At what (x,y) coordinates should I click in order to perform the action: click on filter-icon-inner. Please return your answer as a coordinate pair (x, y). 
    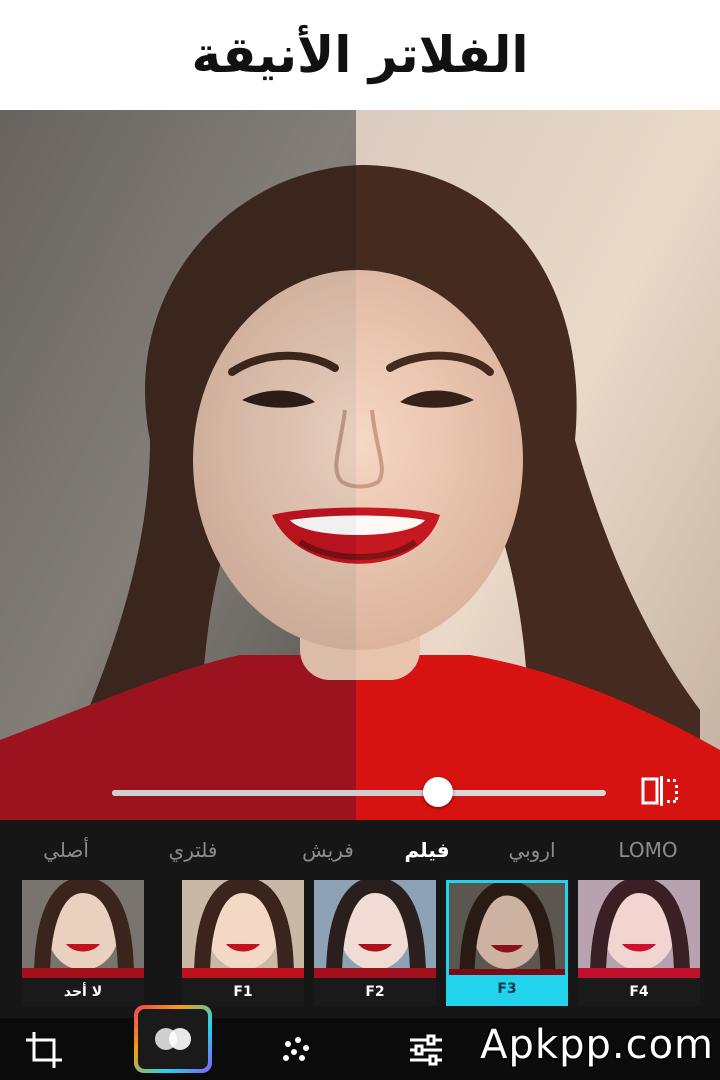
    Looking at the image, I should click on (173, 1039).